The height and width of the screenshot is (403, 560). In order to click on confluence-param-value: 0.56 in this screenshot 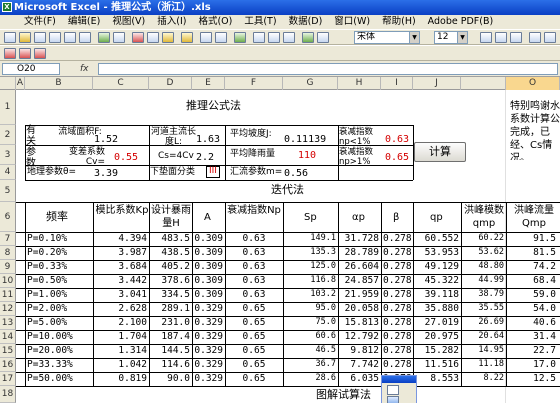, I will do `click(296, 173)`.